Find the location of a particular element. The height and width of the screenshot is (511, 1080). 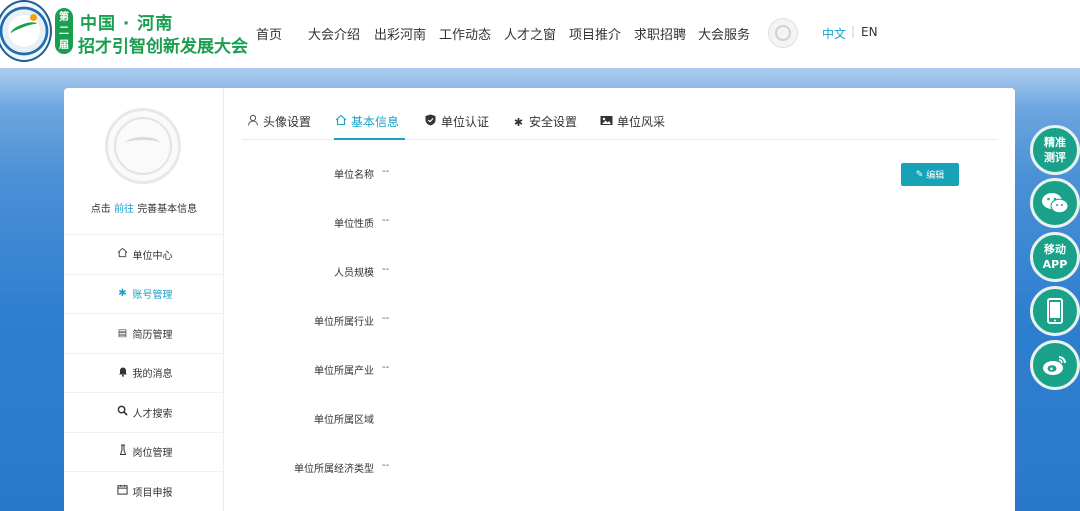

sidebar-menu: 单位中心 ✱ 账号管理 ▤ 简历管理 我的消息 人才搜索 岗位管理 项目申报 is located at coordinates (144, 372).